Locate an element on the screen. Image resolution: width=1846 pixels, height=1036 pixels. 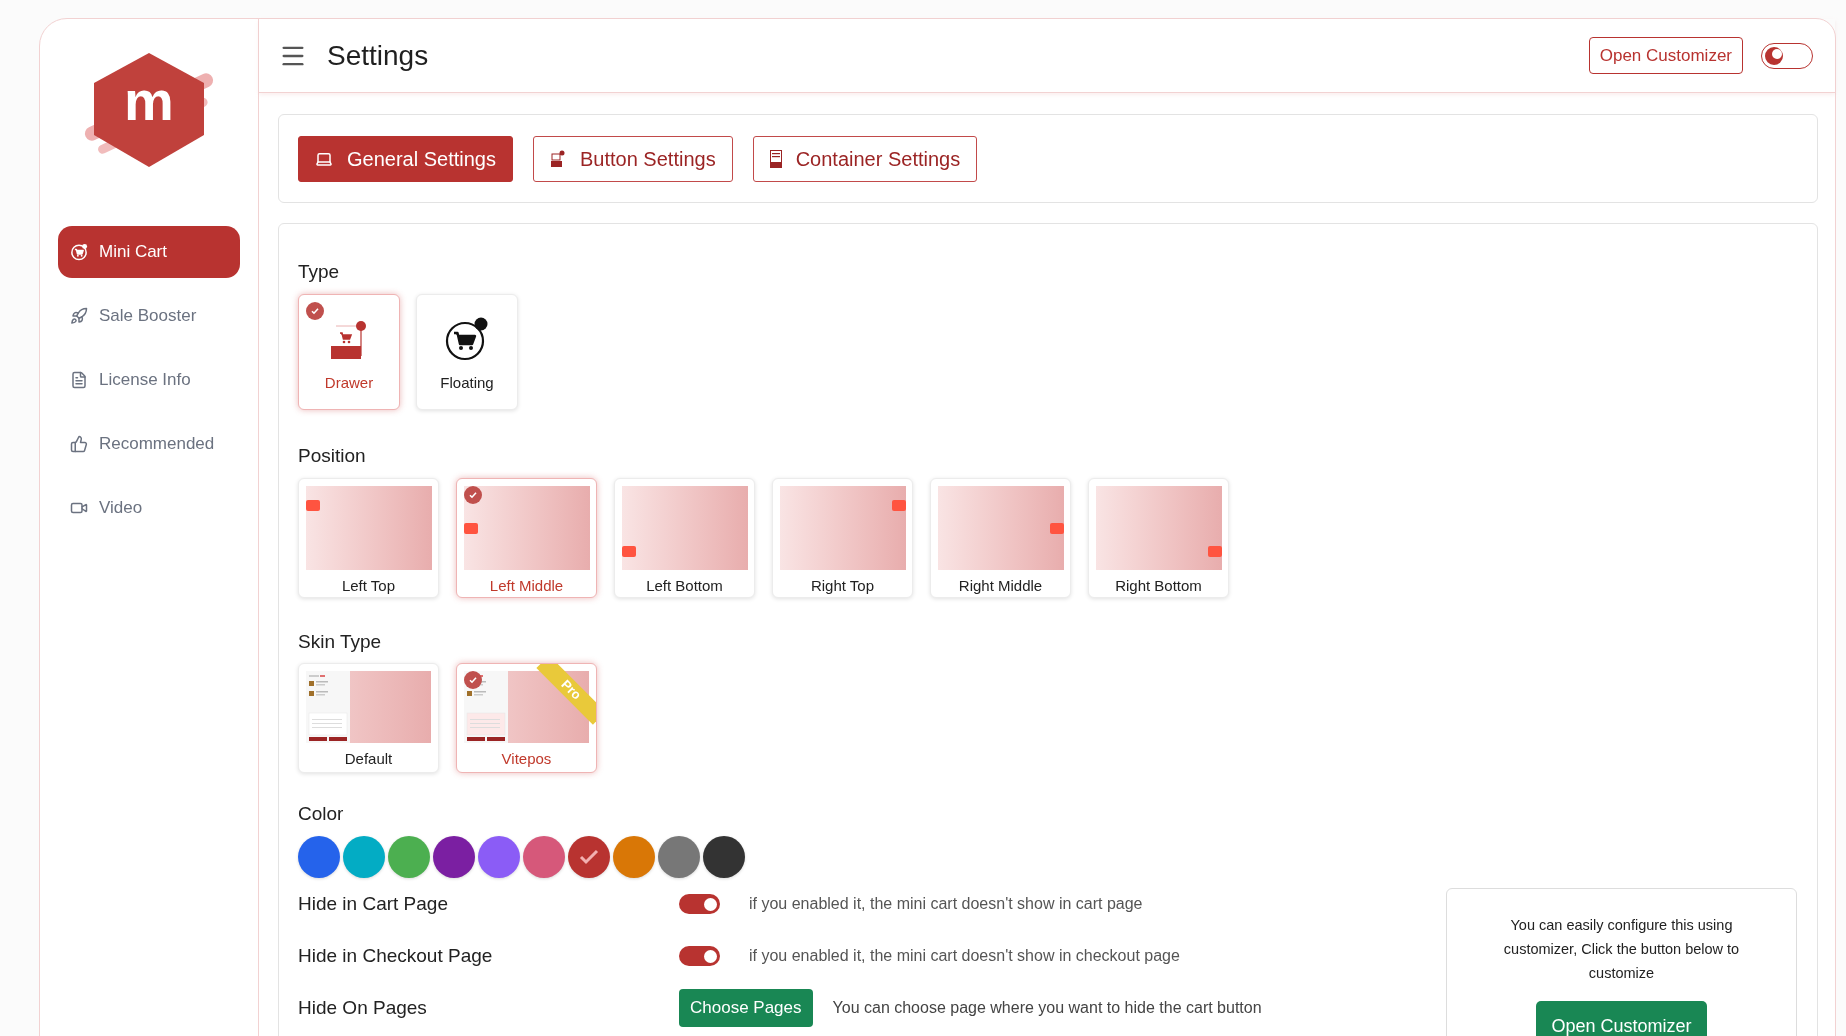
skin-option: Default is located at coordinates (368, 717).